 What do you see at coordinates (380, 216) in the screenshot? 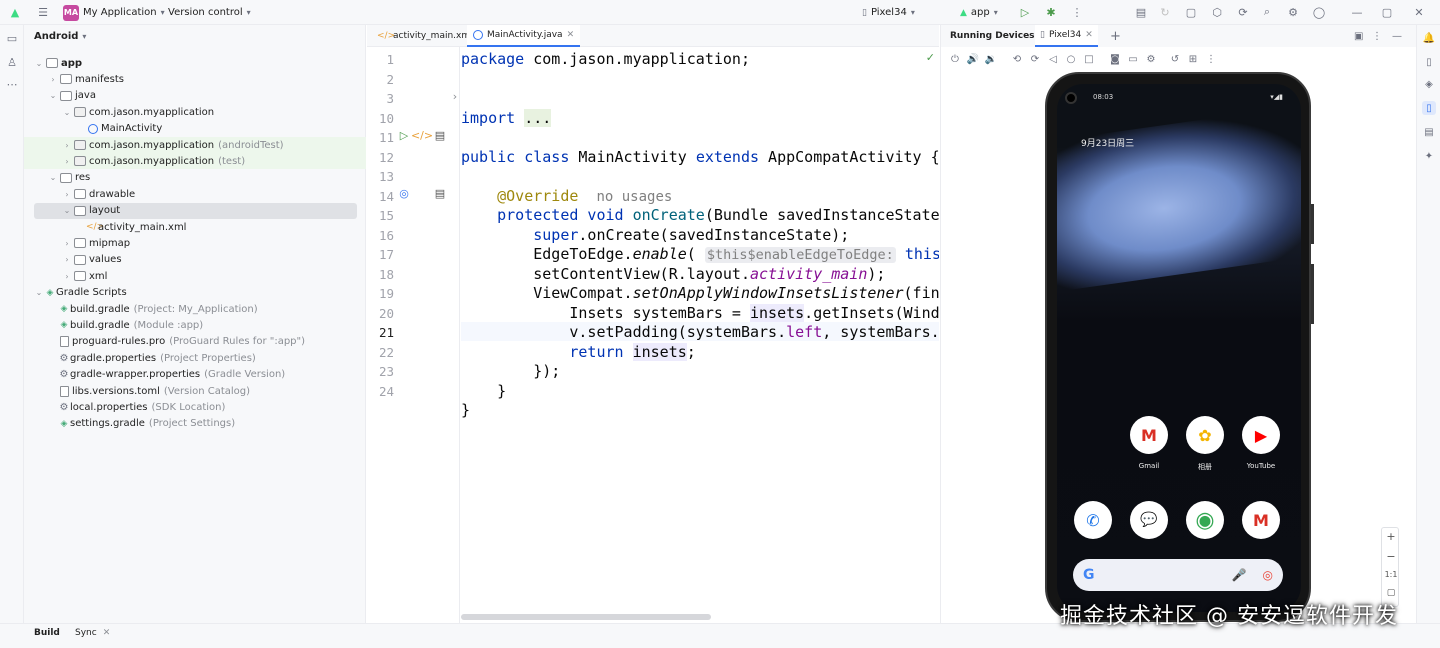
I see `line-number: 15` at bounding box center [380, 216].